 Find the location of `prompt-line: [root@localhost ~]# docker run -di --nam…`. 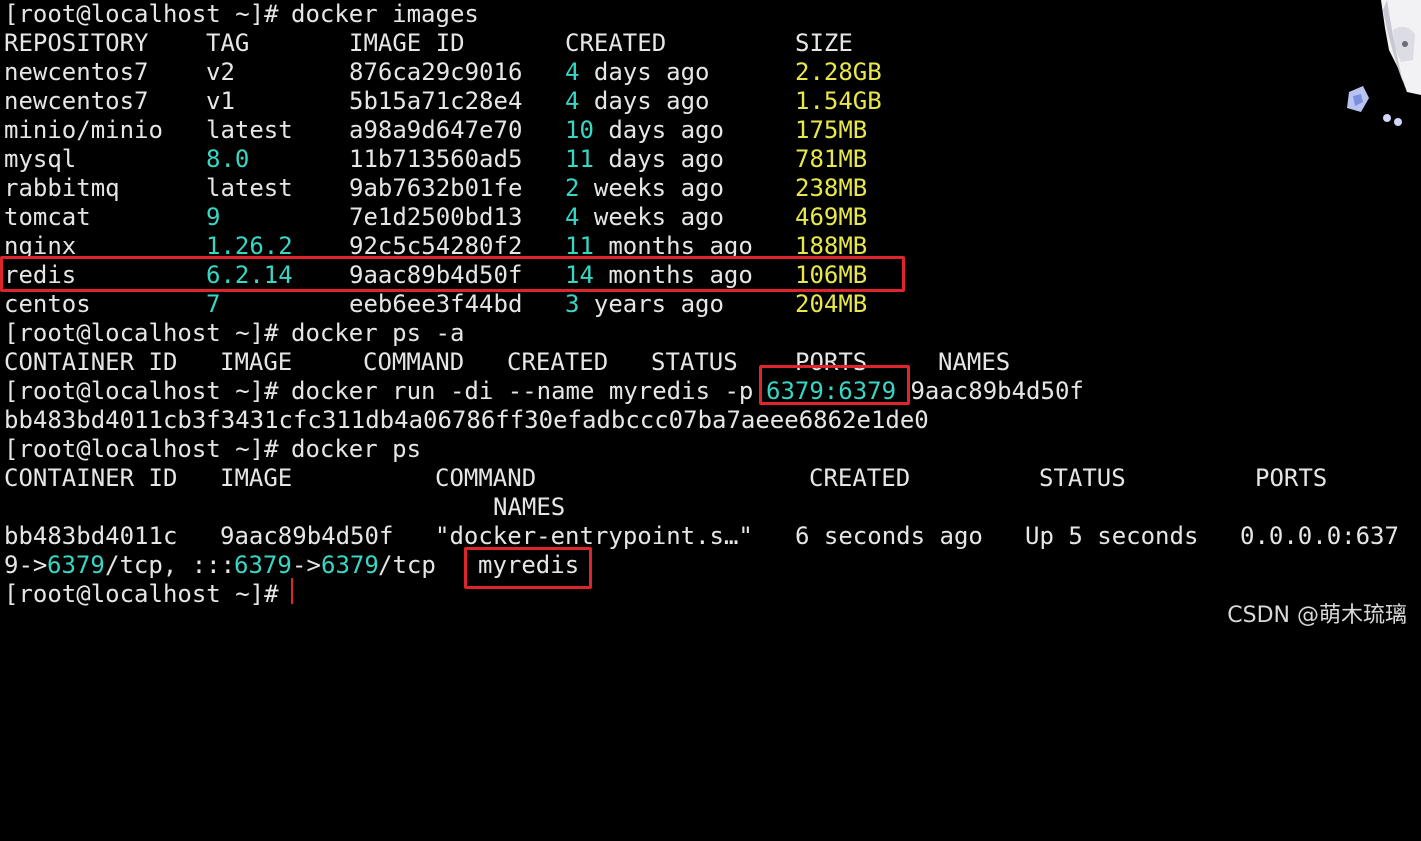

prompt-line: [root@localhost ~]# docker run -di --nam… is located at coordinates (544, 391).